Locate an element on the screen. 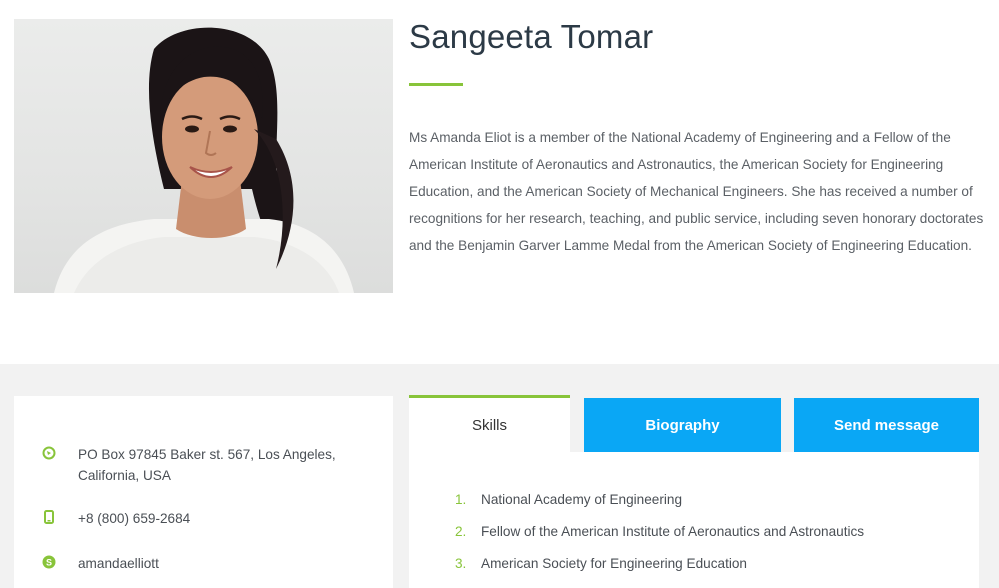  svg-text: S is located at coordinates (49, 563).